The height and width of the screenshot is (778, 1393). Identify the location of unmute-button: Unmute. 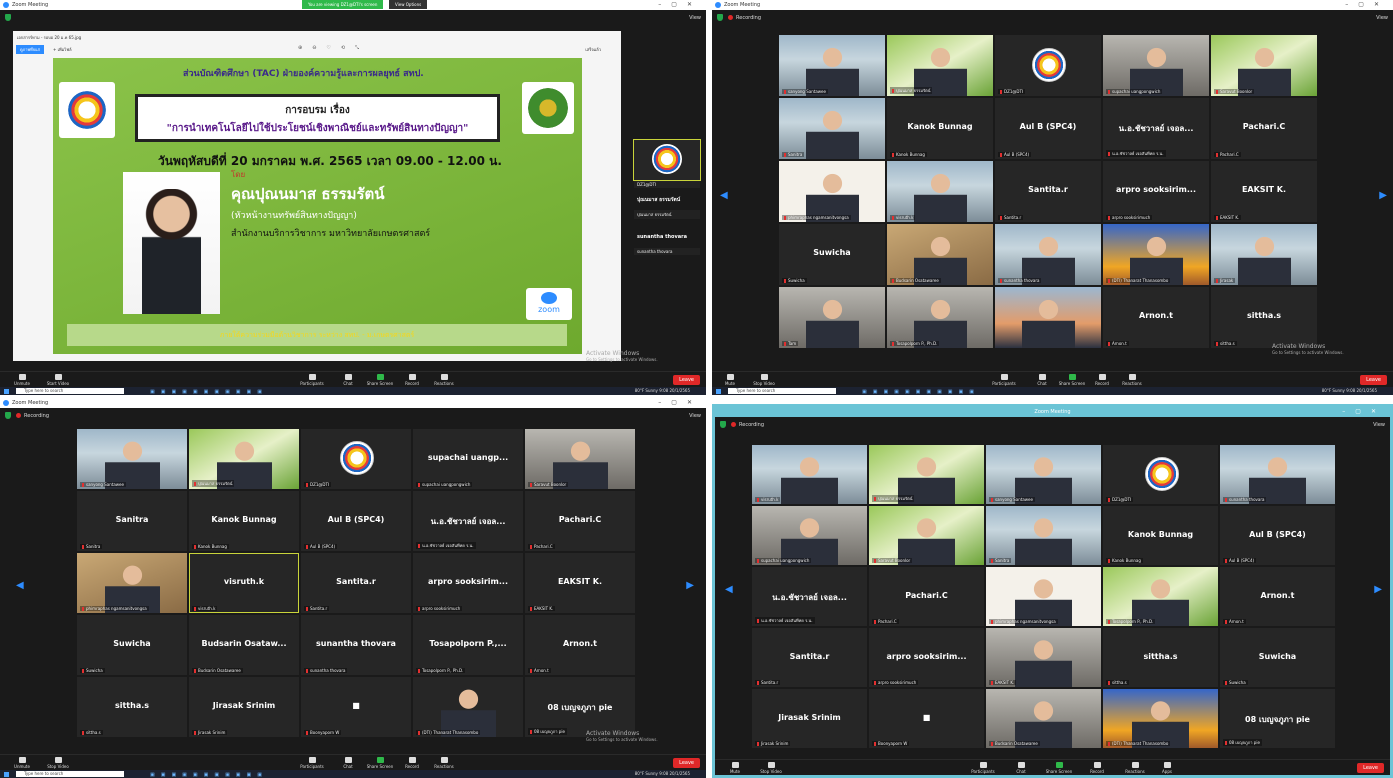
(22, 763).